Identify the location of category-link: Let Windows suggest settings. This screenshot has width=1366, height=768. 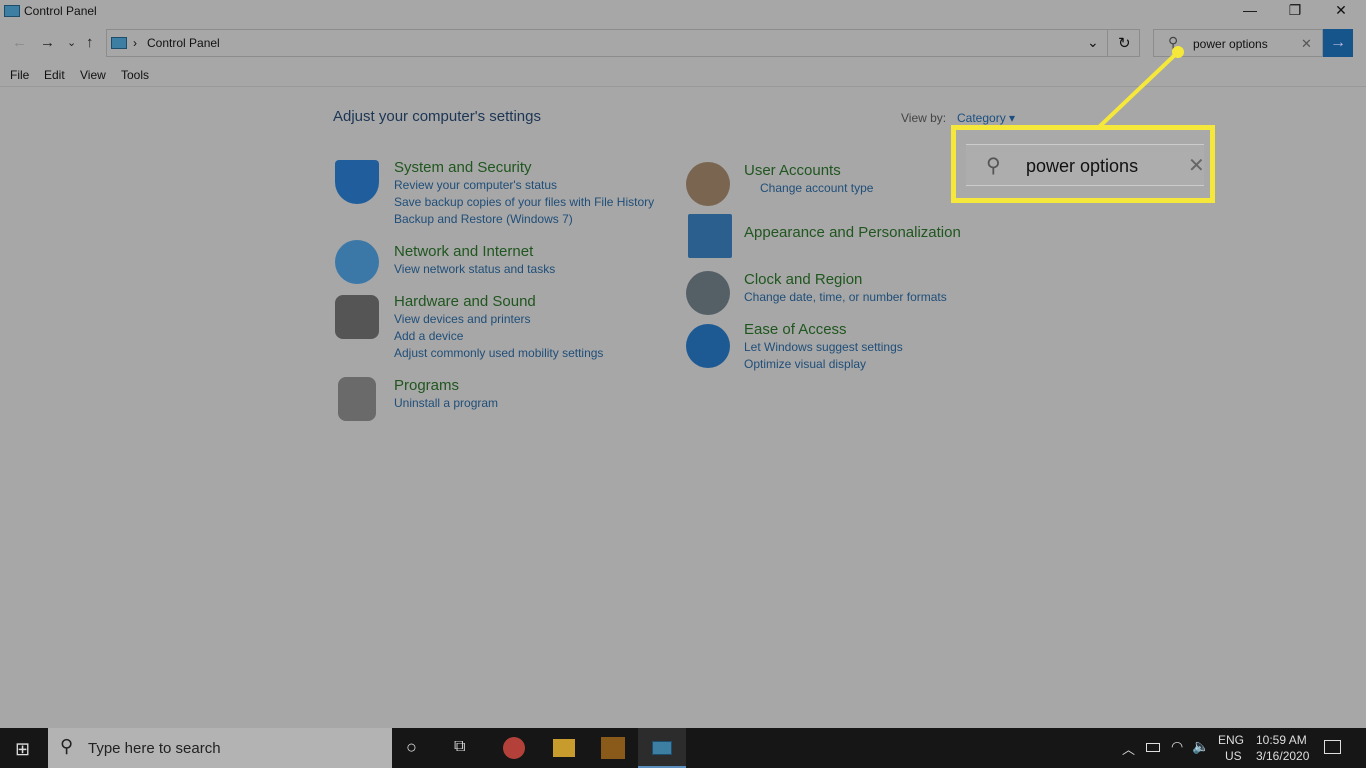
(823, 347).